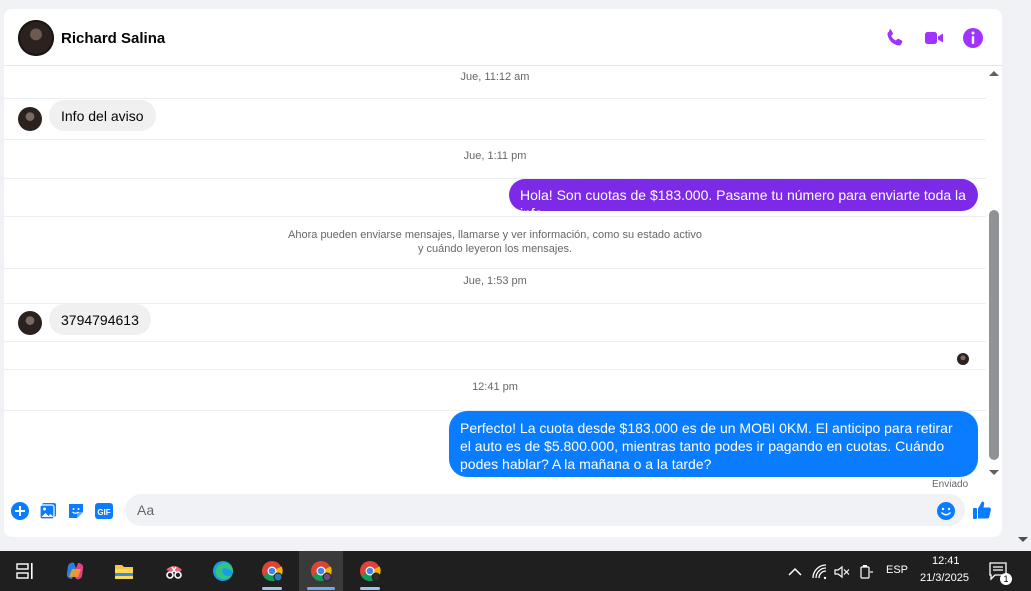 This screenshot has height=591, width=1031. What do you see at coordinates (842, 572) in the screenshot?
I see `speaker-muted-icon` at bounding box center [842, 572].